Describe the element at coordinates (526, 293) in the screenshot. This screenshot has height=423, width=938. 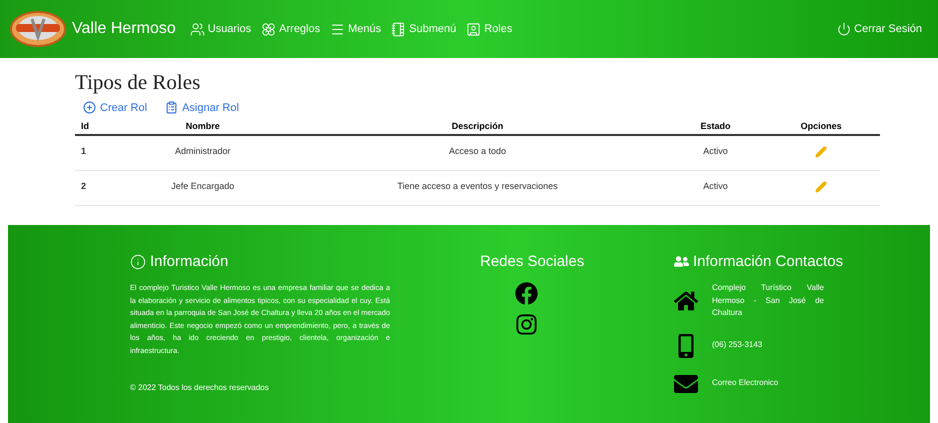
I see `facebook-icon` at that location.